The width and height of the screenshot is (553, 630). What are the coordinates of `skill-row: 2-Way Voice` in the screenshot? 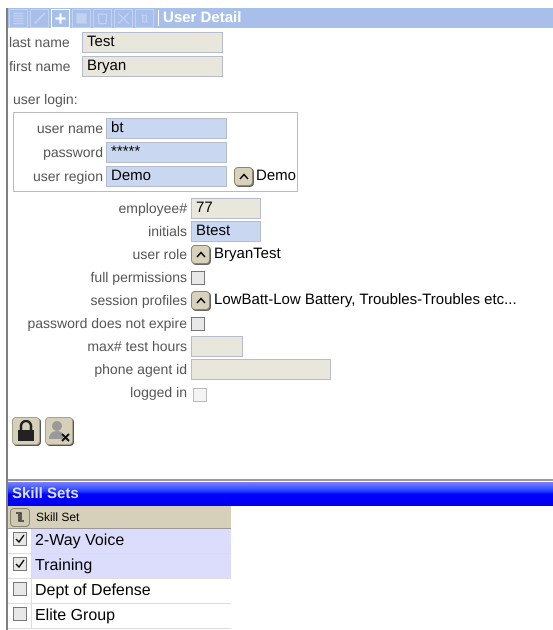 It's located at (131, 541).